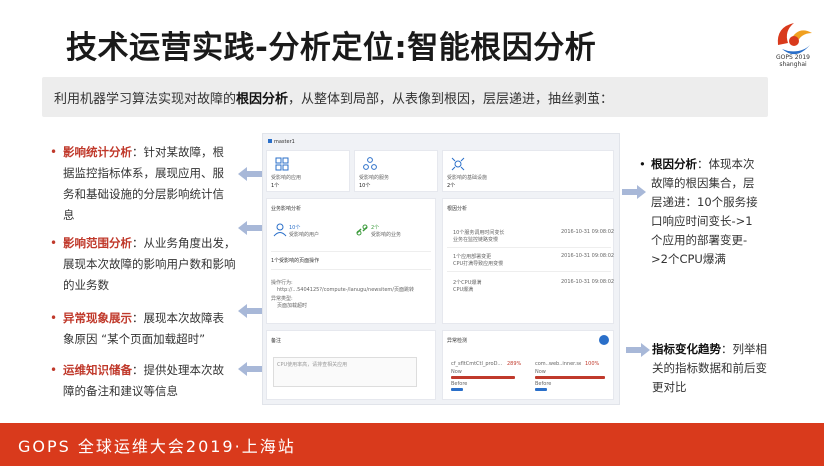 The height and width of the screenshot is (466, 824). What do you see at coordinates (362, 230) in the screenshot?
I see `link-icon` at bounding box center [362, 230].